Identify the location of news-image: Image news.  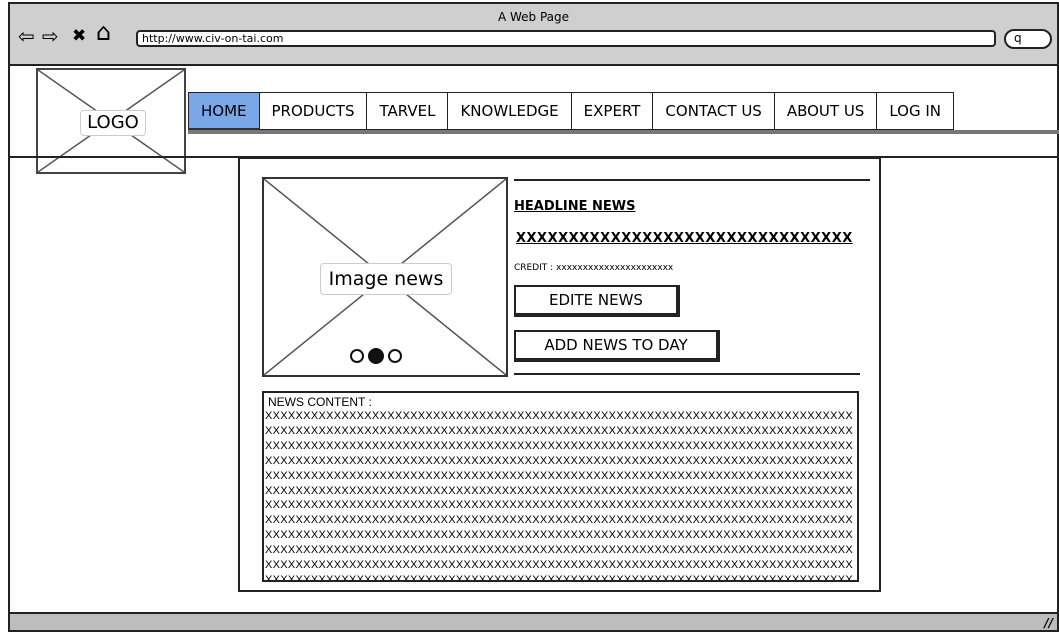
(385, 277).